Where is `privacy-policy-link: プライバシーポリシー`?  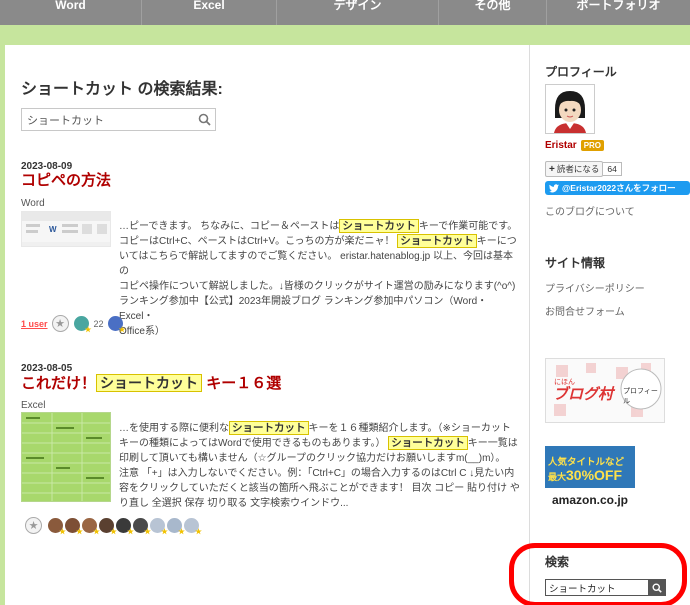
privacy-policy-link: プライバシーポリシー is located at coordinates (595, 287).